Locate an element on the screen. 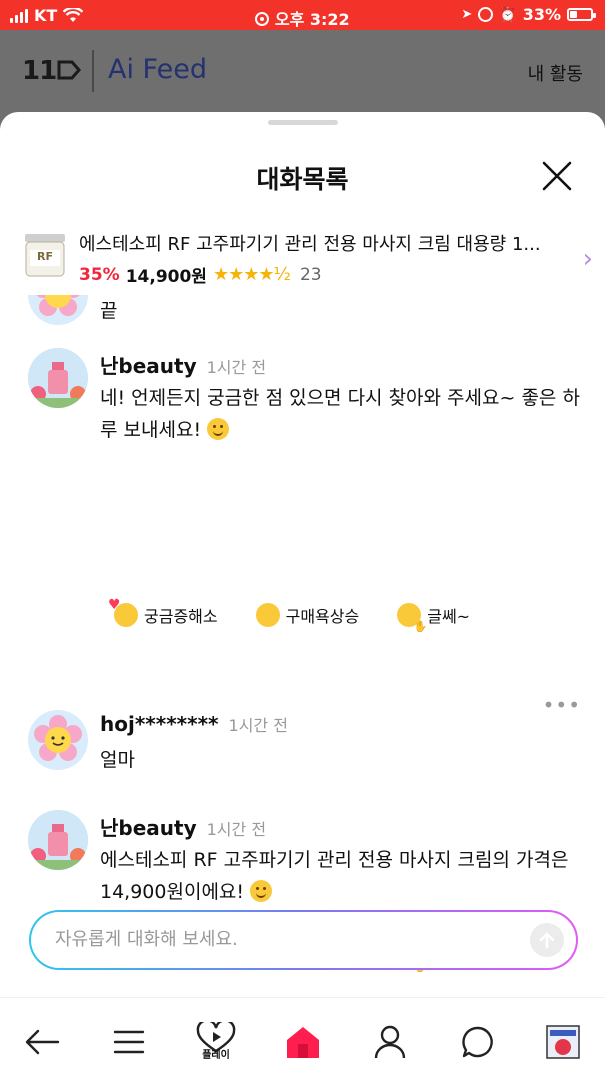 The height and width of the screenshot is (1079, 605). alarm-icon: ⏰ is located at coordinates (508, 14).